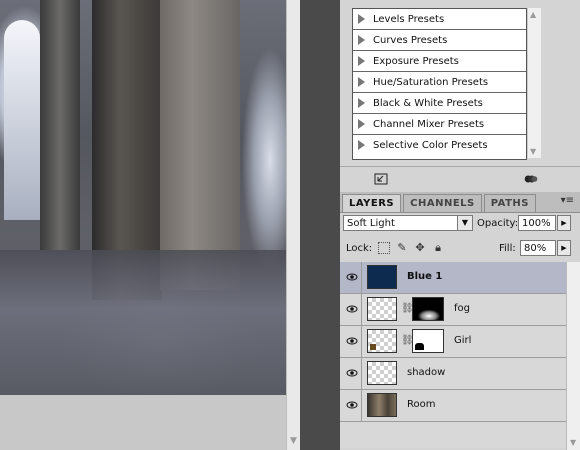 The height and width of the screenshot is (450, 580). I want to click on preset-levels: Levels Presets, so click(439, 19).